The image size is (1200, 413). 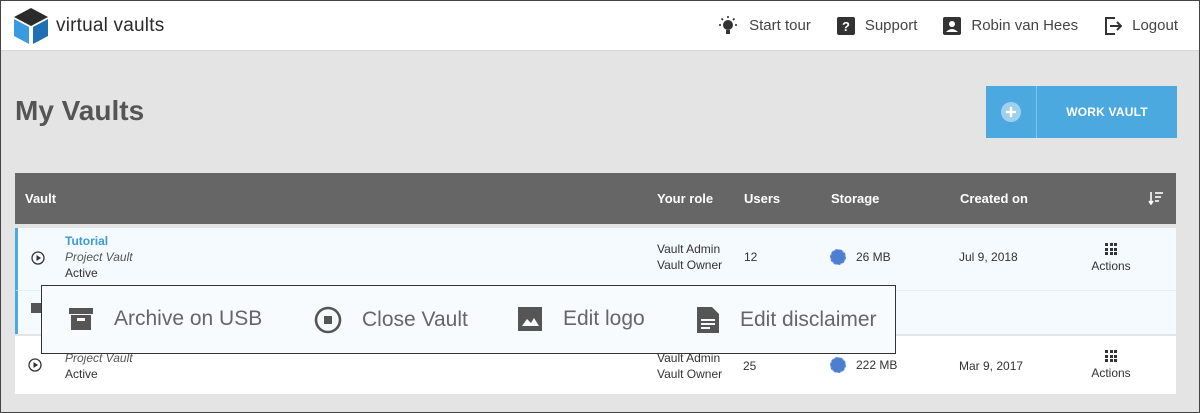 I want to click on user-menu: Robin van Hees, so click(x=1011, y=25).